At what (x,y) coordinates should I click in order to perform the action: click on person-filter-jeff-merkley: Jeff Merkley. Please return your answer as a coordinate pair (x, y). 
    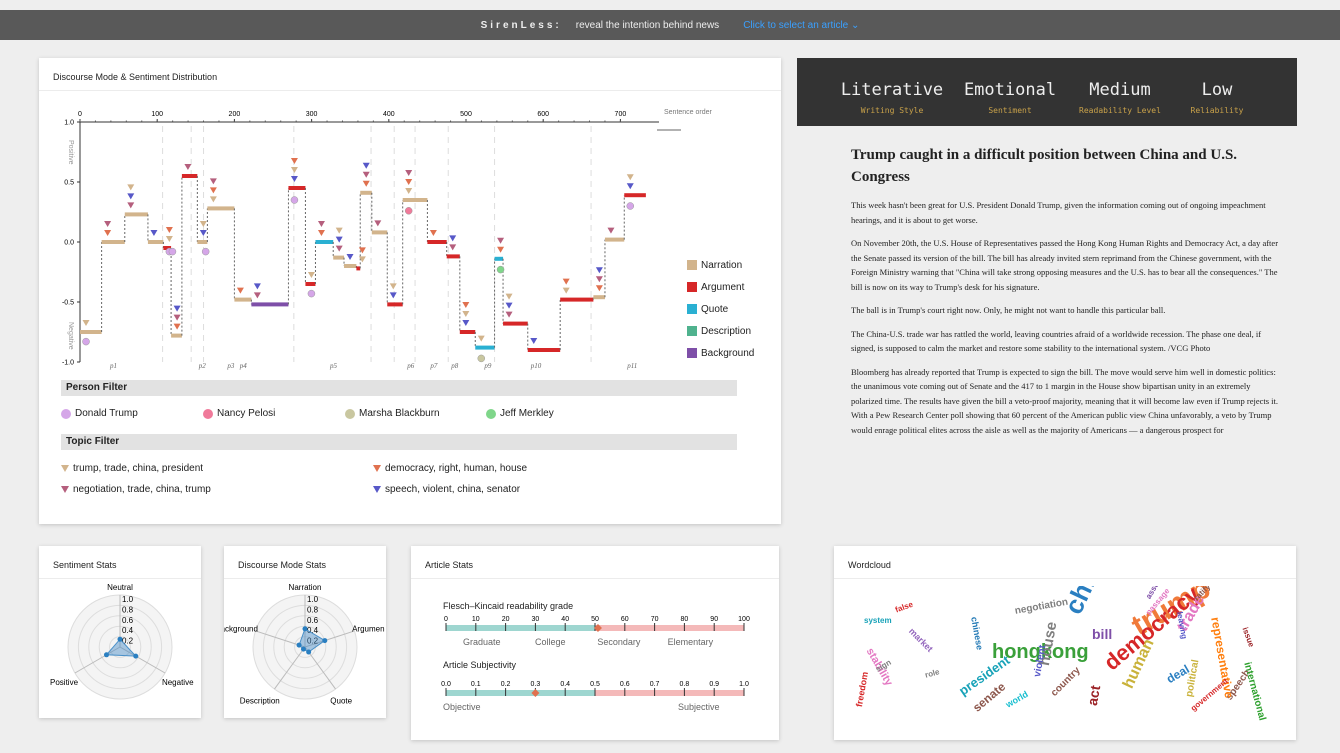
    Looking at the image, I should click on (520, 413).